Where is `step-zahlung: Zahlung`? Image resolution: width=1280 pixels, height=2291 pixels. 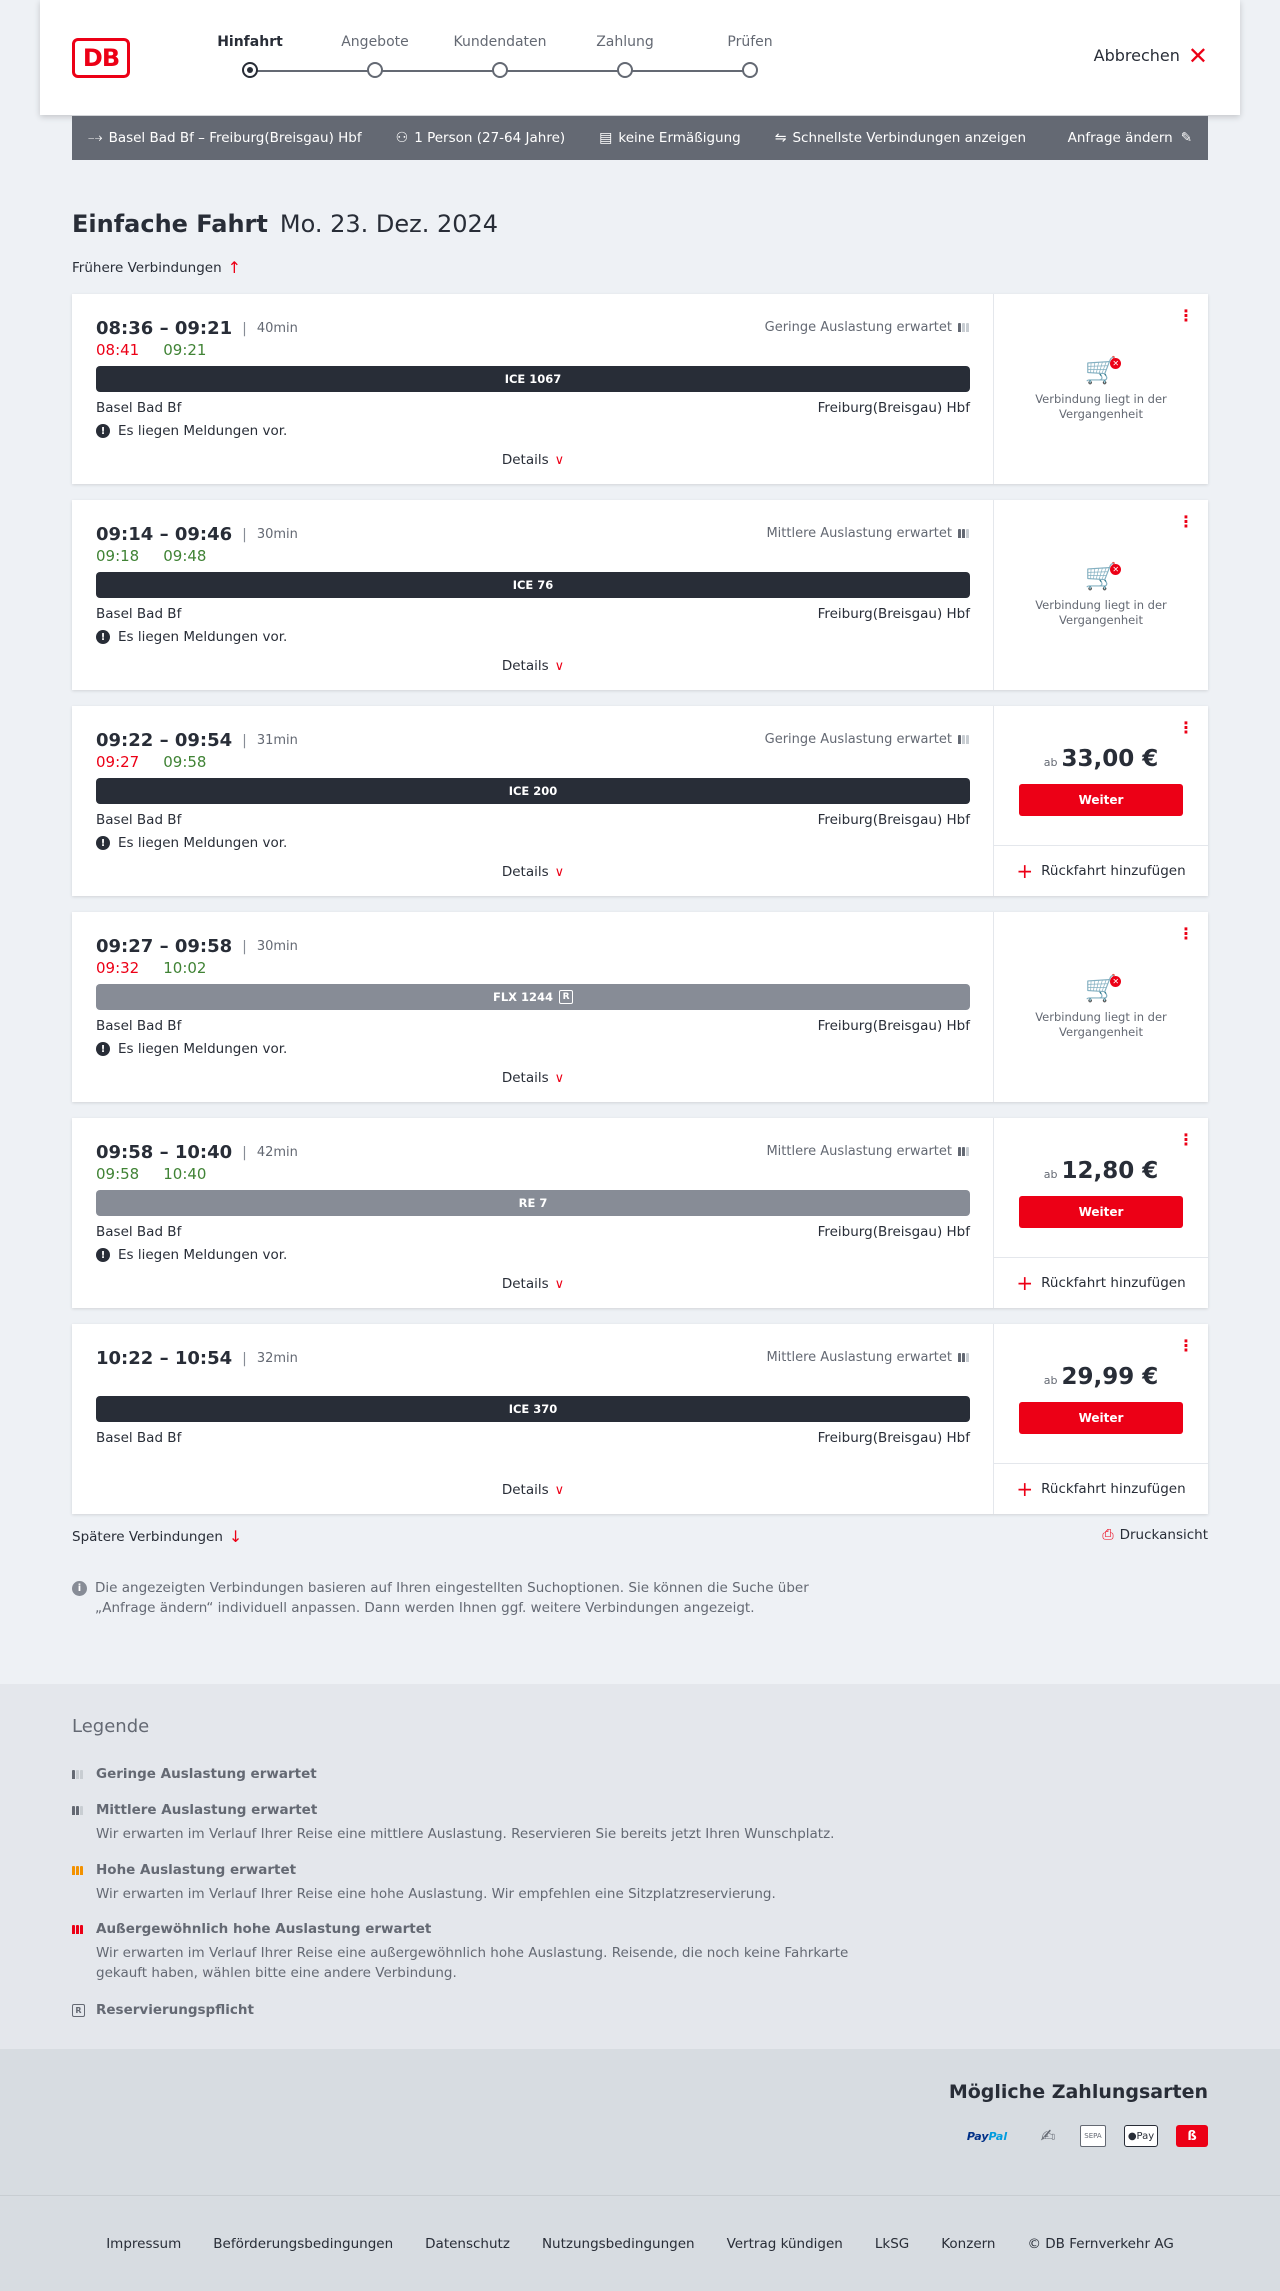
step-zahlung: Zahlung is located at coordinates (625, 56).